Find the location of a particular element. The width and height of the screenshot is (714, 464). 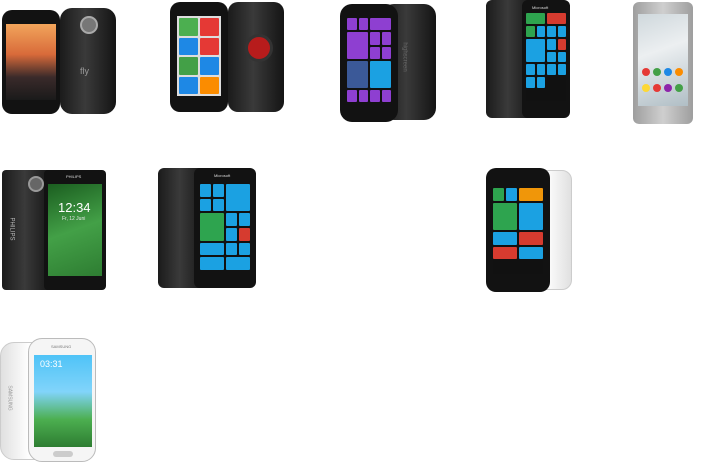

espn-tile-icon is located at coordinates (505, 253).